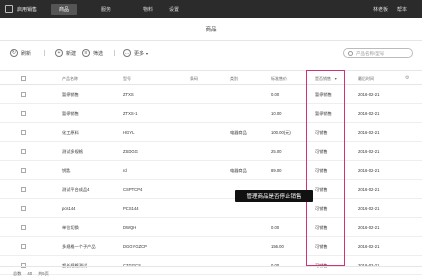 This screenshot has width=422, height=280. Describe the element at coordinates (211, 113) in the screenshot. I see `table-row: 暂停销售 ZTXS-1 10.00 暂停销售 2016-02-21` at that location.